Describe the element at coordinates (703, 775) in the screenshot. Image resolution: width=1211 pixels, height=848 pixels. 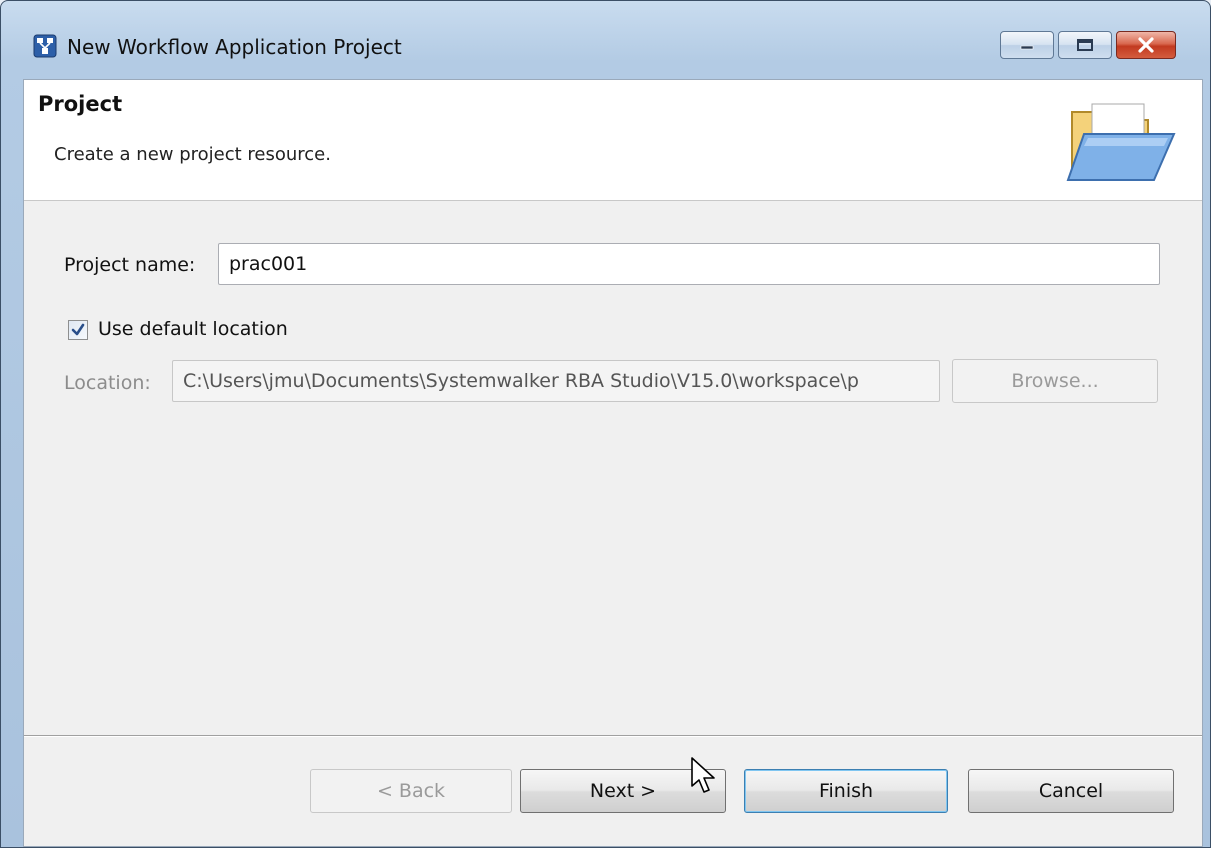
I see `mouse-pointer-icon` at that location.